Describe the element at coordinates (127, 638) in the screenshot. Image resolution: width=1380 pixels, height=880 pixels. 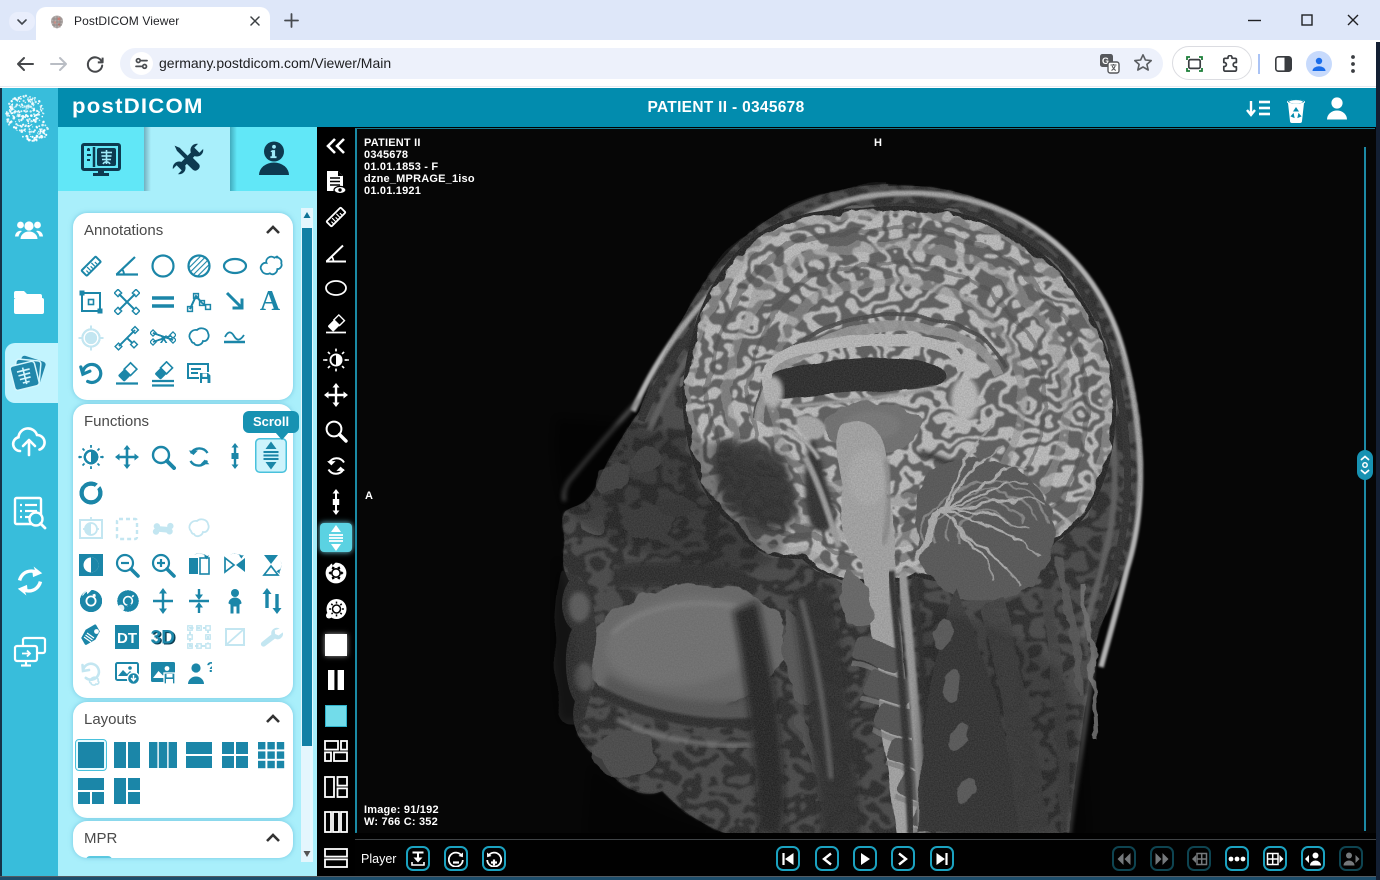
I see `svg-text: DT` at that location.